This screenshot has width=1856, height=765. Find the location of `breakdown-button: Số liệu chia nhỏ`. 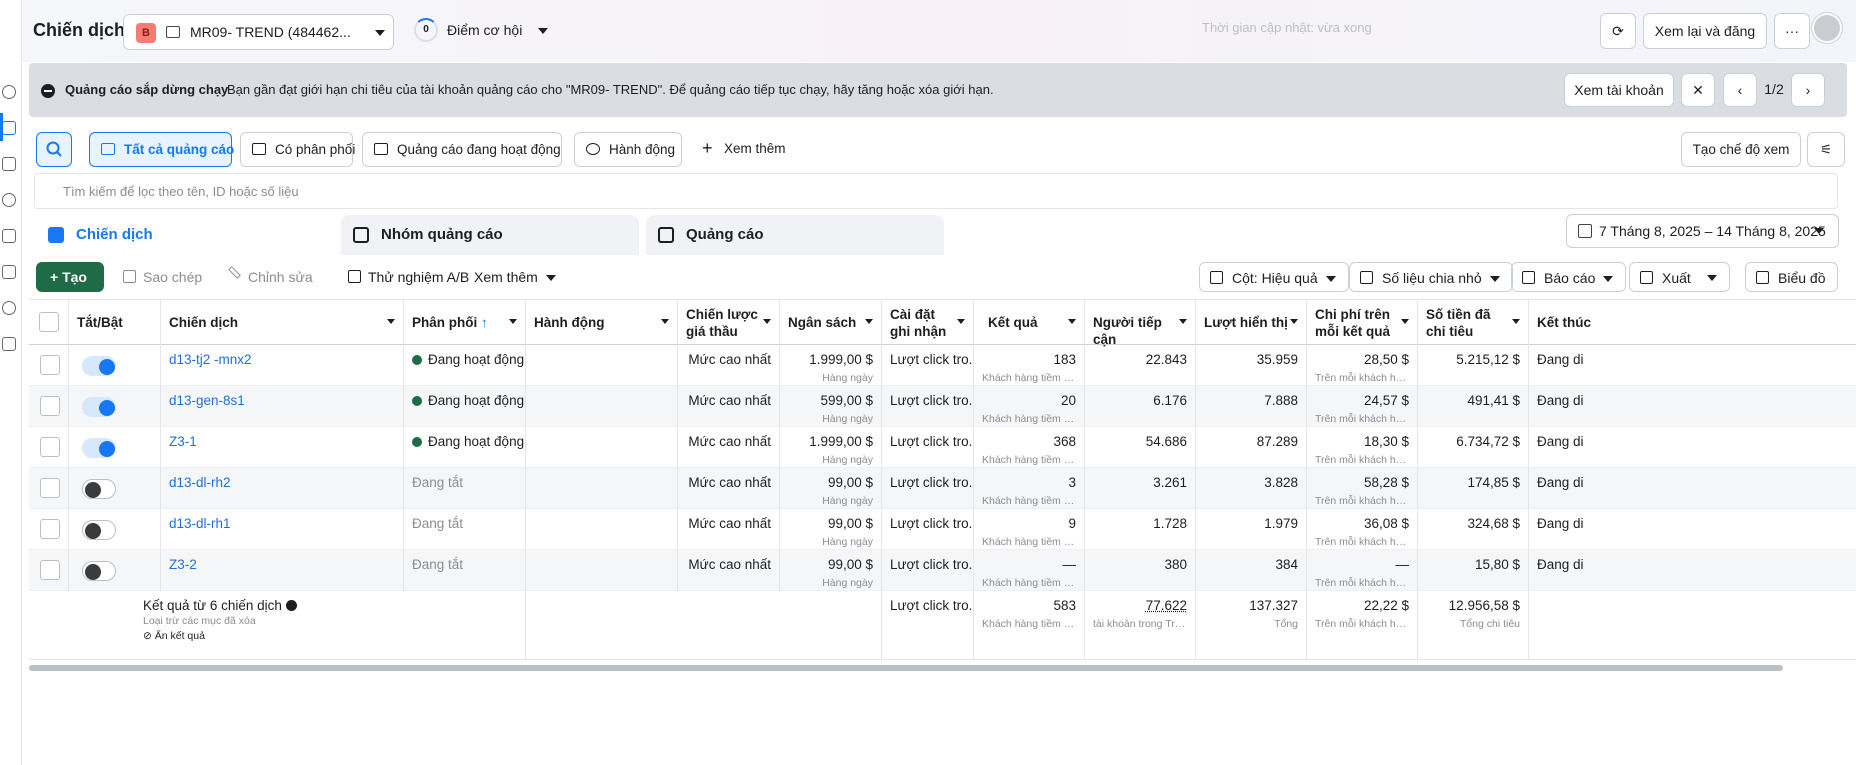

breakdown-button: Số liệu chia nhỏ is located at coordinates (1431, 277).